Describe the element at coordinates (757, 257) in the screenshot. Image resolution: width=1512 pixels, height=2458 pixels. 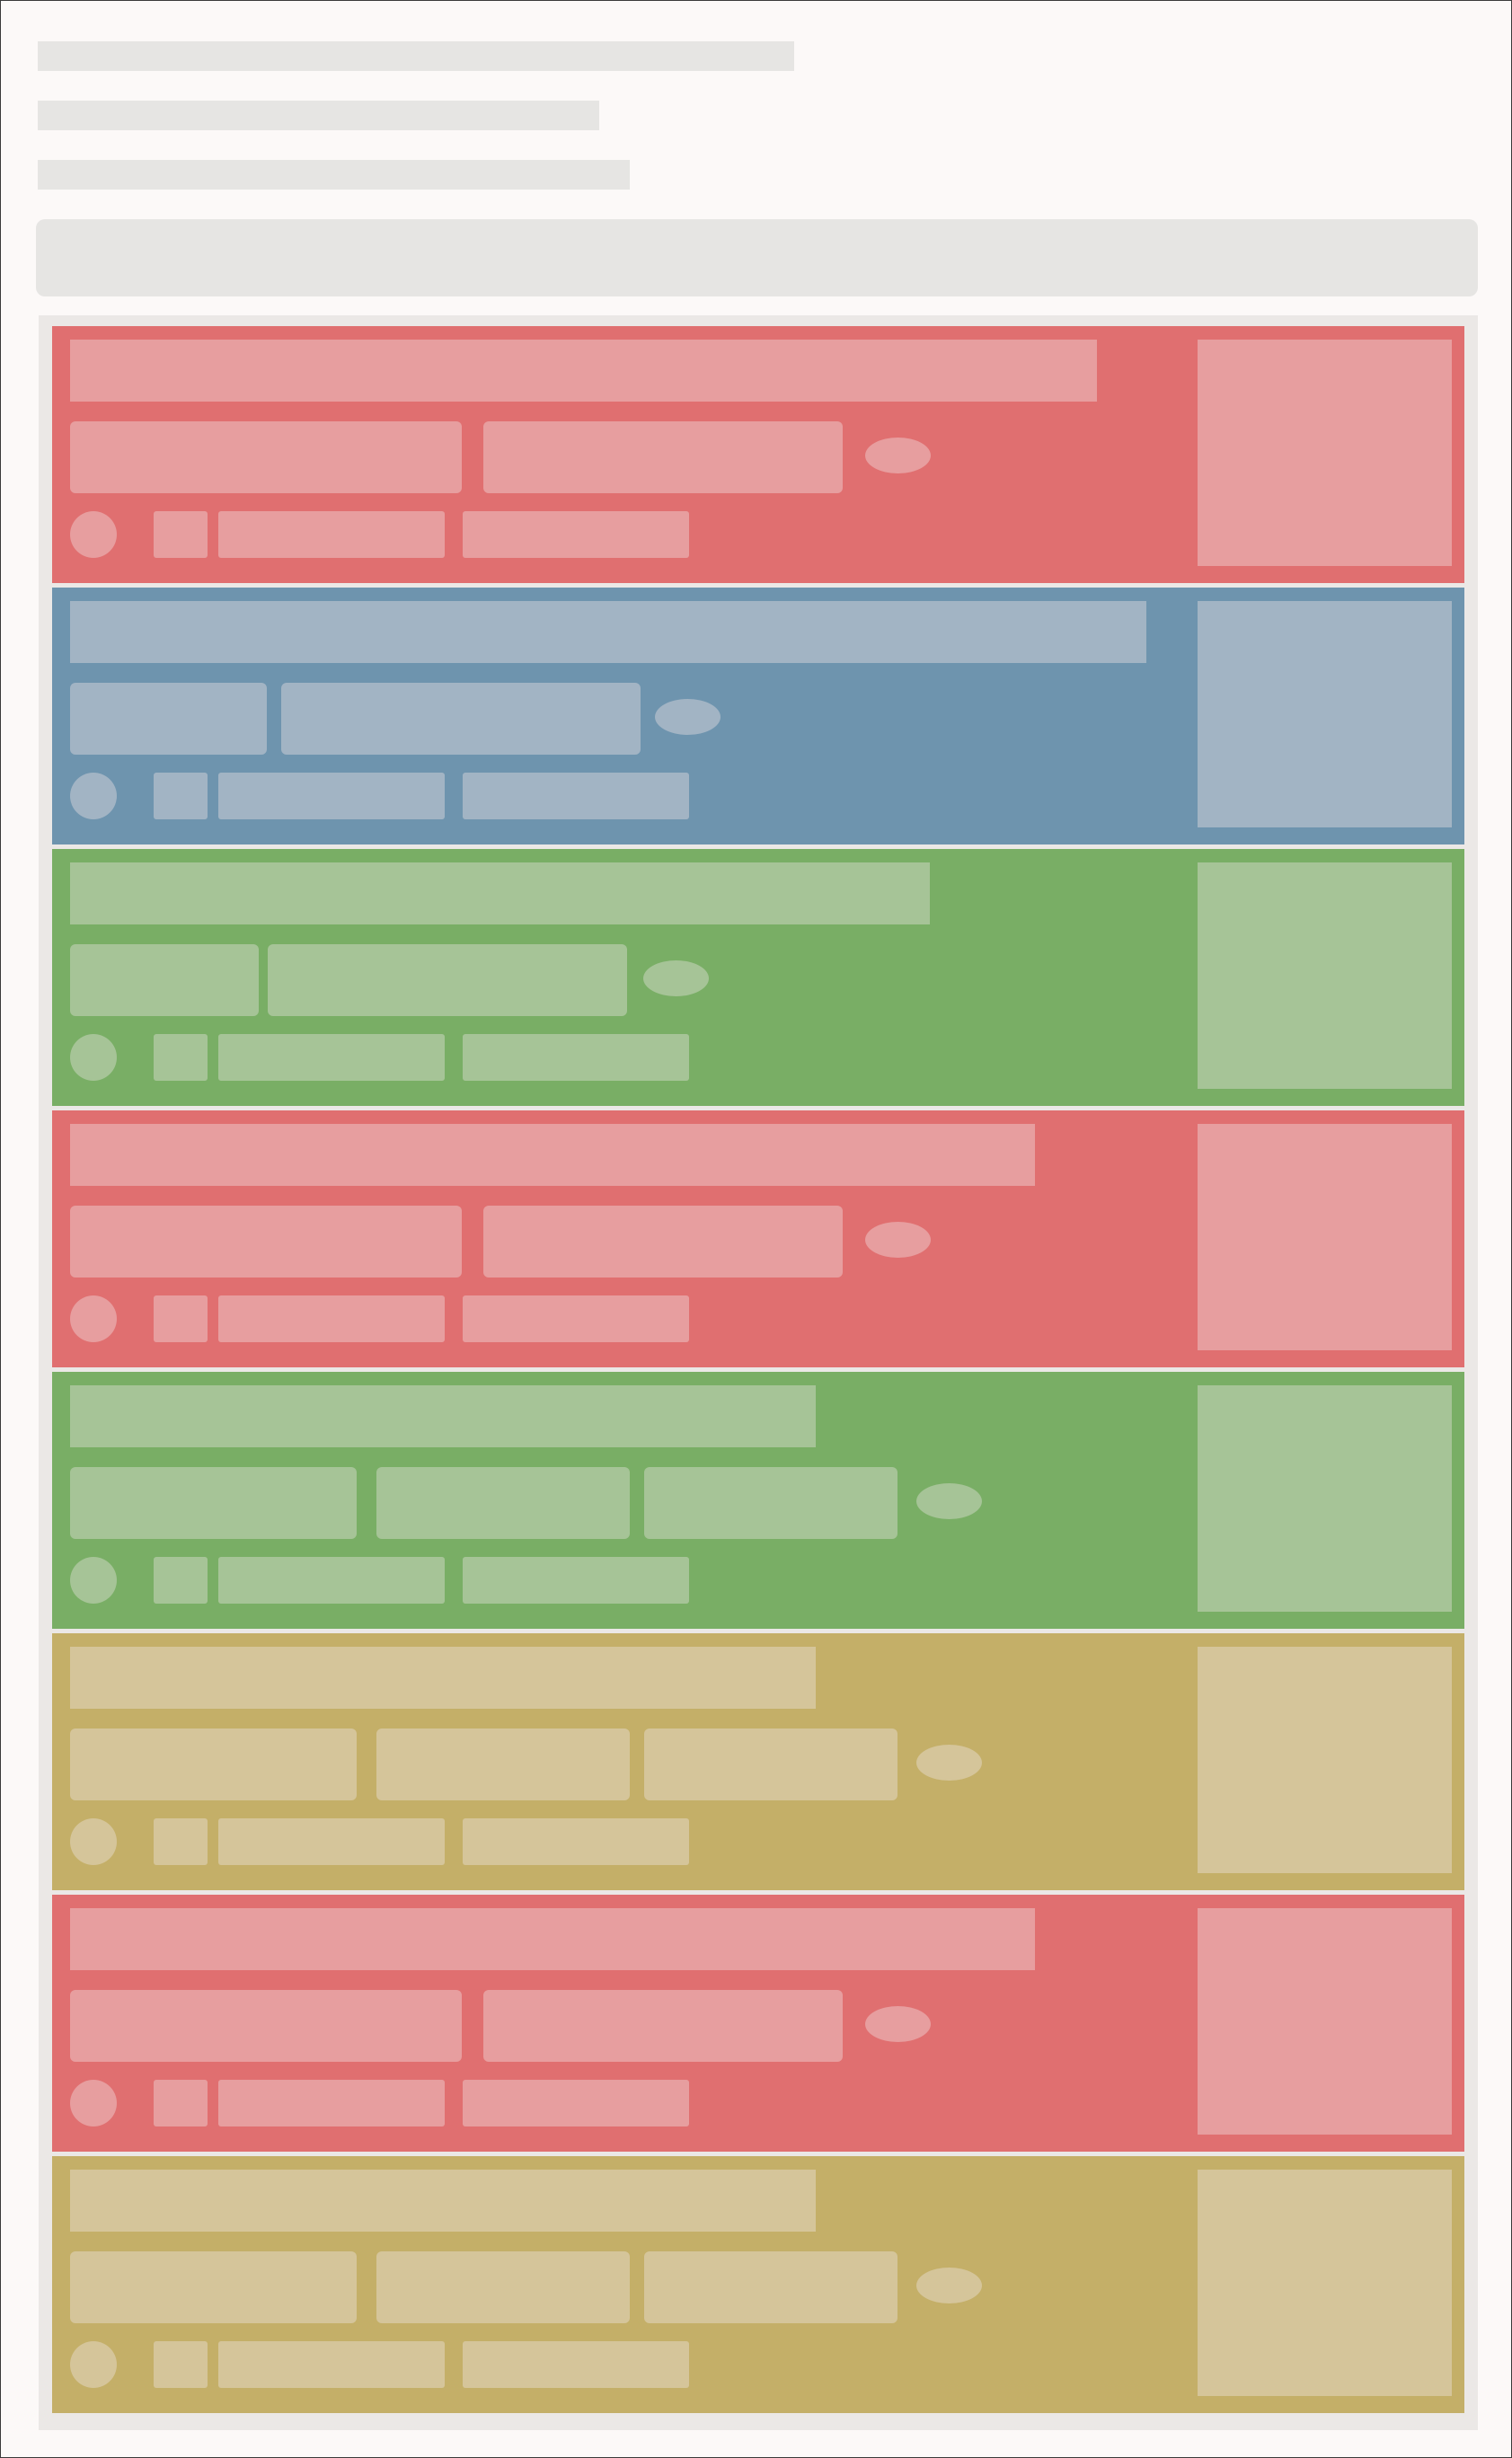
I see `search-bar-placeholder` at that location.